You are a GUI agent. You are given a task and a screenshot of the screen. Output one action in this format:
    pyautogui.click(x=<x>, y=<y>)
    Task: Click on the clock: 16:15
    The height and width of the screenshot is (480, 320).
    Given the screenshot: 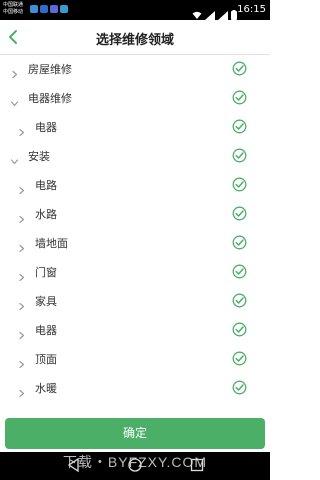 What is the action you would take?
    pyautogui.click(x=251, y=9)
    